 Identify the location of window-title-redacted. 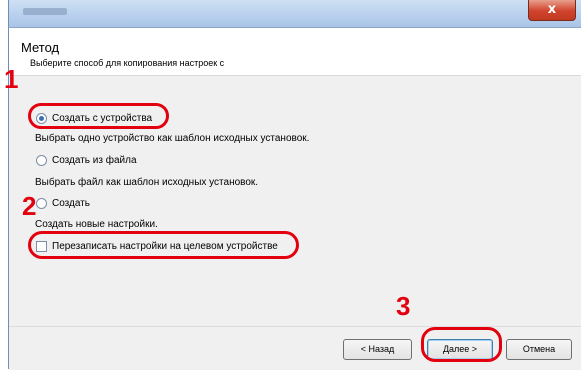
(45, 11).